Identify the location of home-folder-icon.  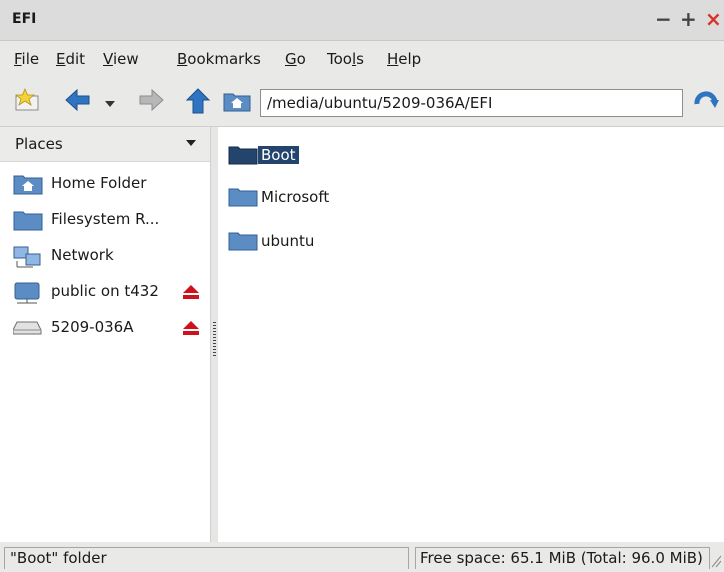
(28, 186).